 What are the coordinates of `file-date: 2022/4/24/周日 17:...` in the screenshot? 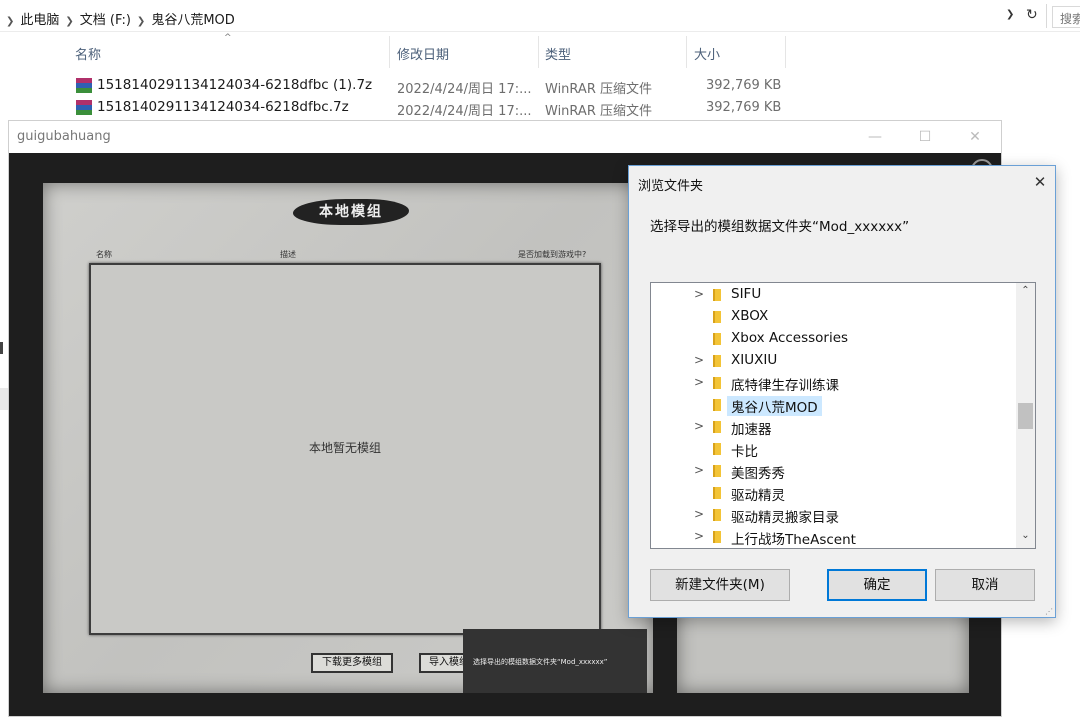 It's located at (464, 89).